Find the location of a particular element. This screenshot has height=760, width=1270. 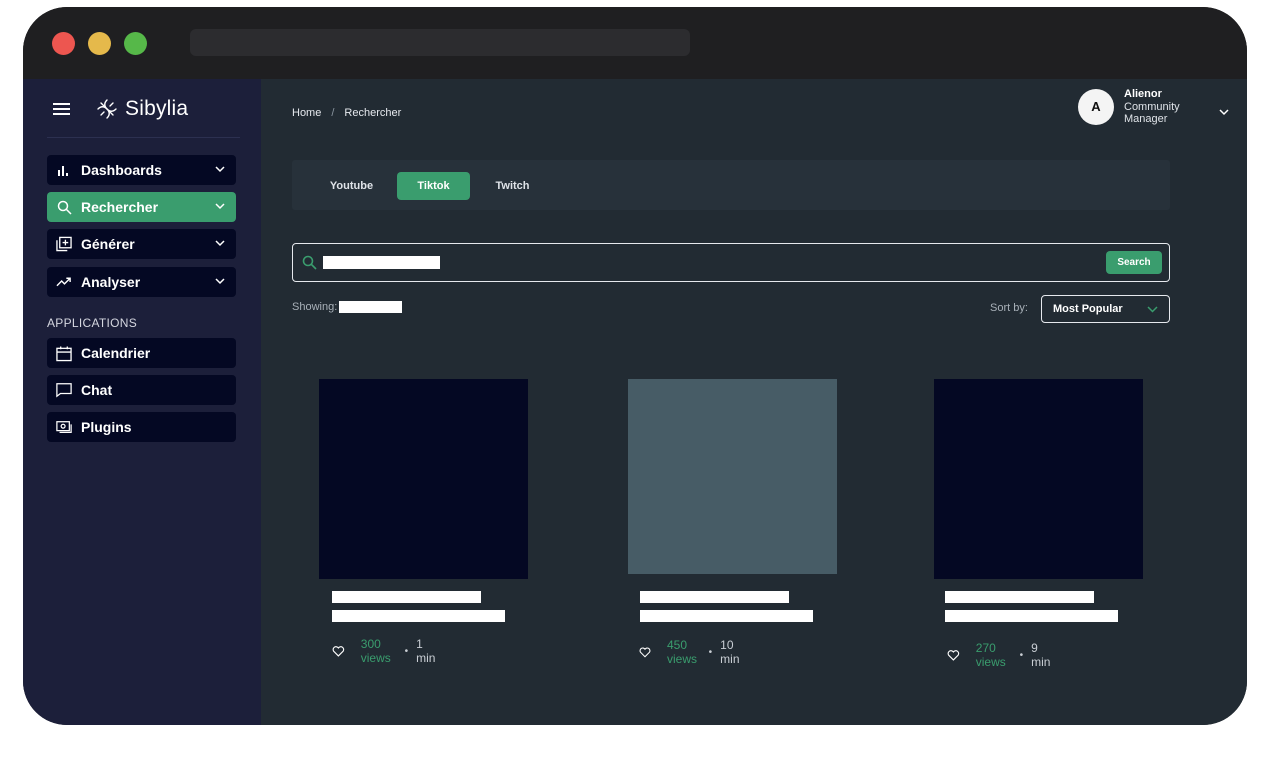

title-bar is located at coordinates (635, 43).